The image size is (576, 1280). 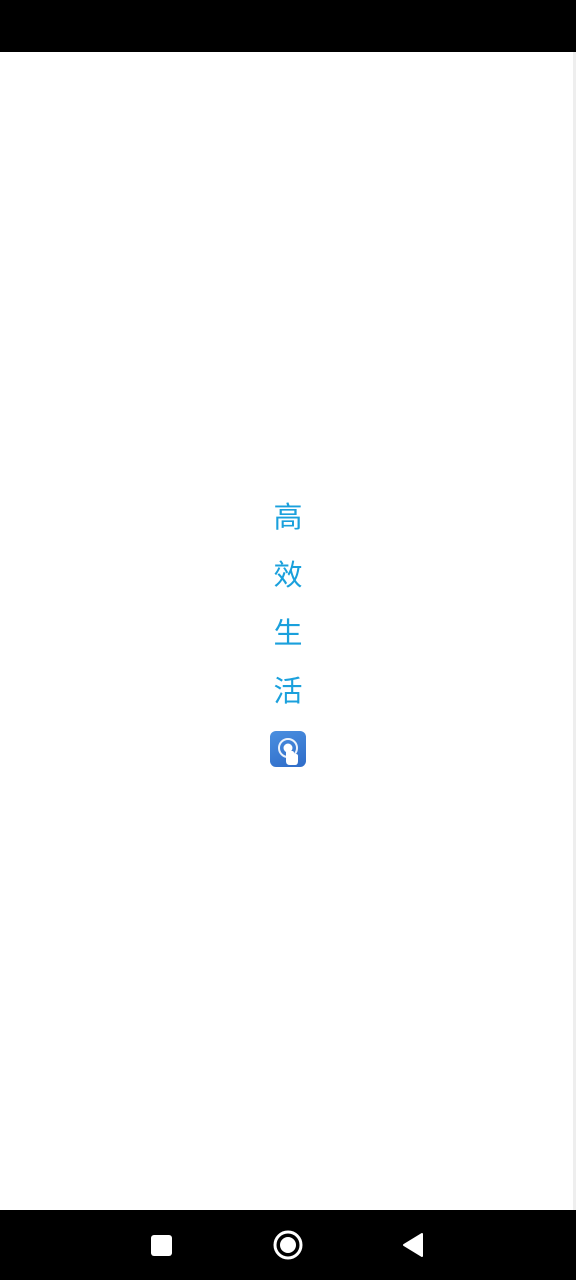 I want to click on circle-home-icon, so click(x=288, y=1245).